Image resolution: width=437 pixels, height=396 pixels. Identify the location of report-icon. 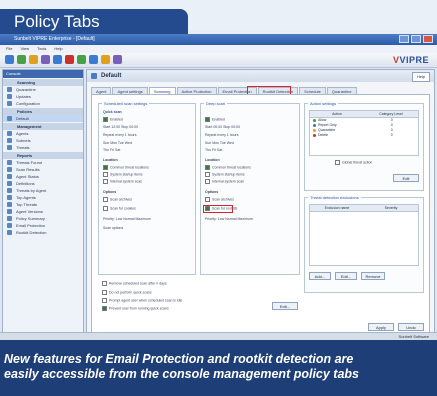
(314, 125).